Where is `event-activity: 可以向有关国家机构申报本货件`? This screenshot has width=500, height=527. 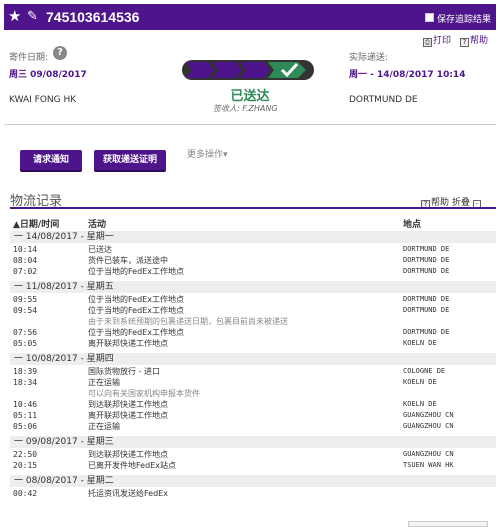 event-activity: 可以向有关国家机构申报本货件 is located at coordinates (144, 393).